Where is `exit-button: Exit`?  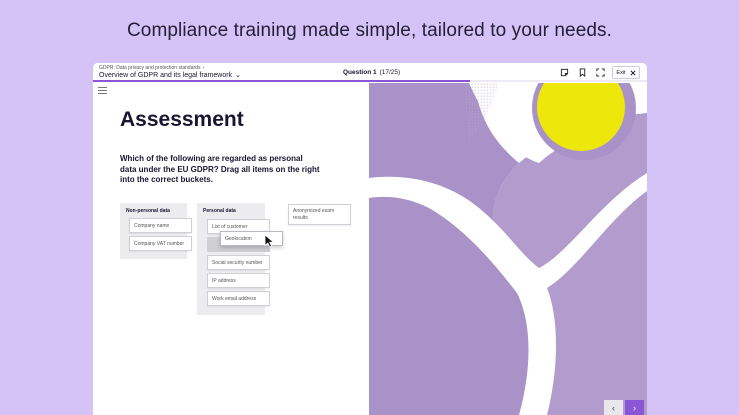
exit-button: Exit is located at coordinates (626, 72).